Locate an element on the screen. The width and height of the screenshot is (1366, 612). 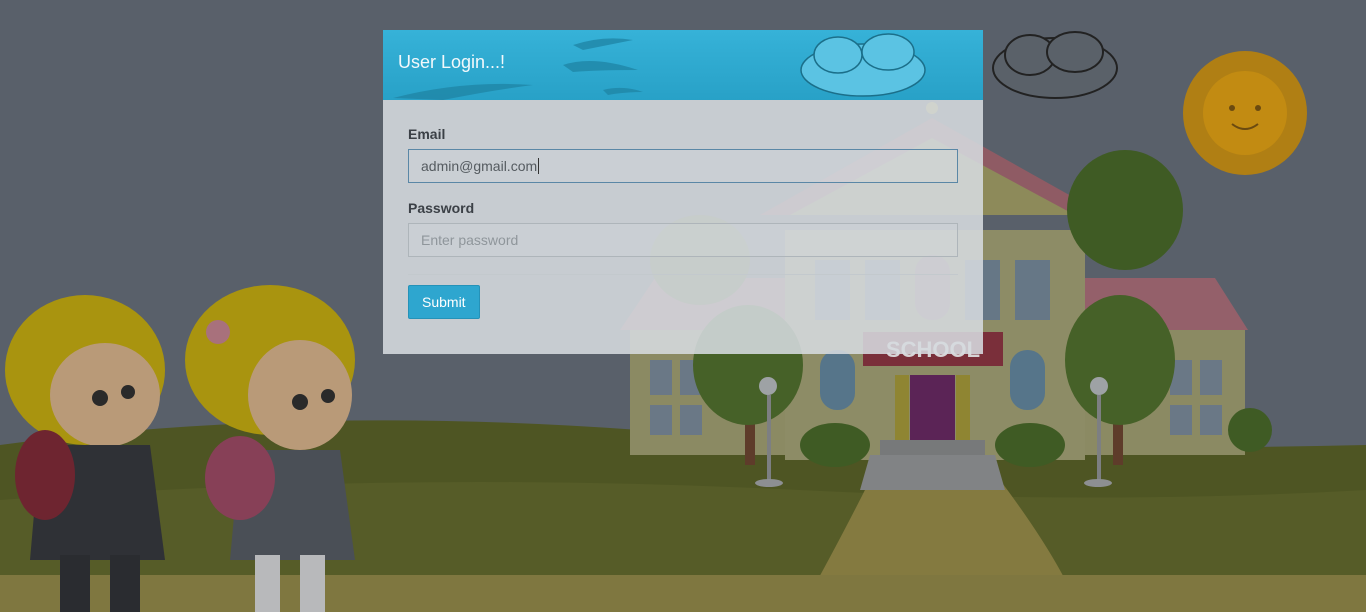
email-group: Email admin@gmail.com is located at coordinates (683, 154).